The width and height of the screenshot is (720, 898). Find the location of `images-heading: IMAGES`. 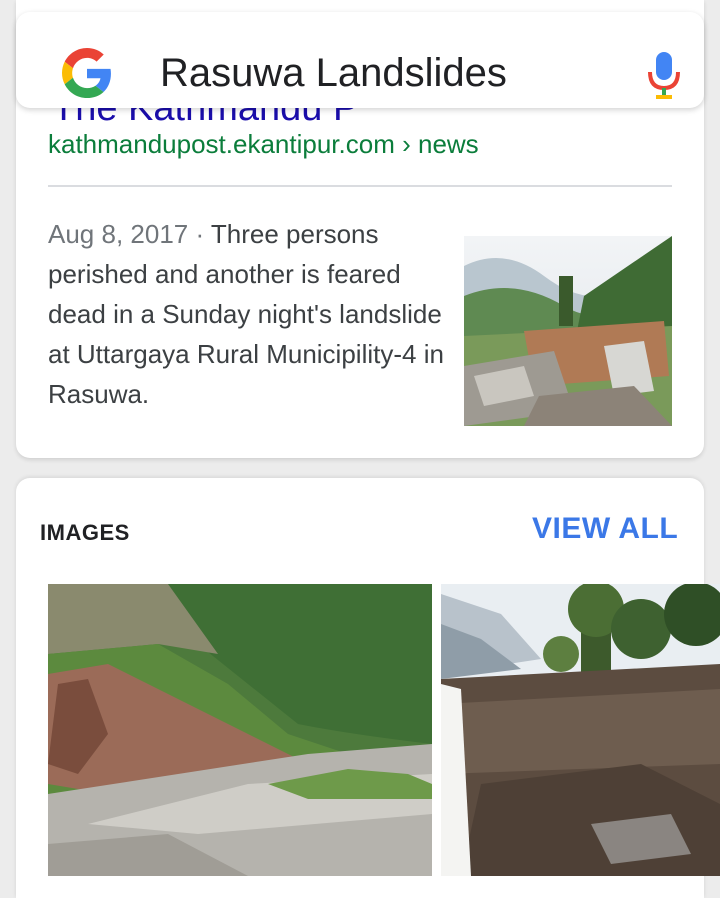

images-heading: IMAGES is located at coordinates (85, 532).